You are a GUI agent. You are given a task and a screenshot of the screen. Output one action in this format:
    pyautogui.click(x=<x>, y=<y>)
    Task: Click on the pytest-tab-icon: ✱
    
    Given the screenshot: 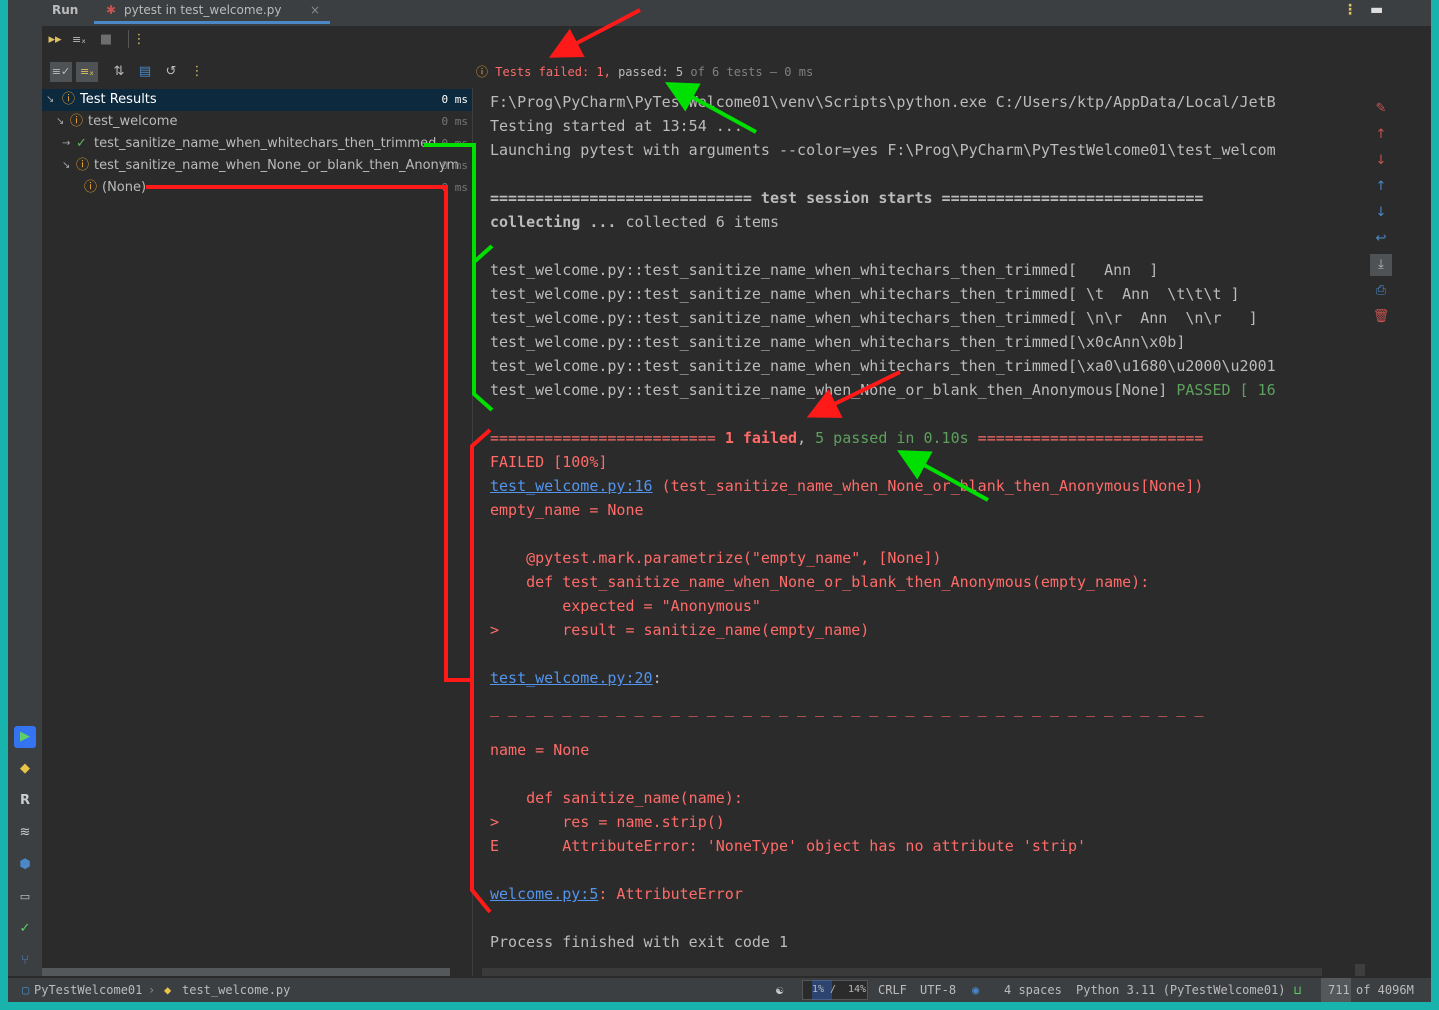 What is the action you would take?
    pyautogui.click(x=111, y=10)
    